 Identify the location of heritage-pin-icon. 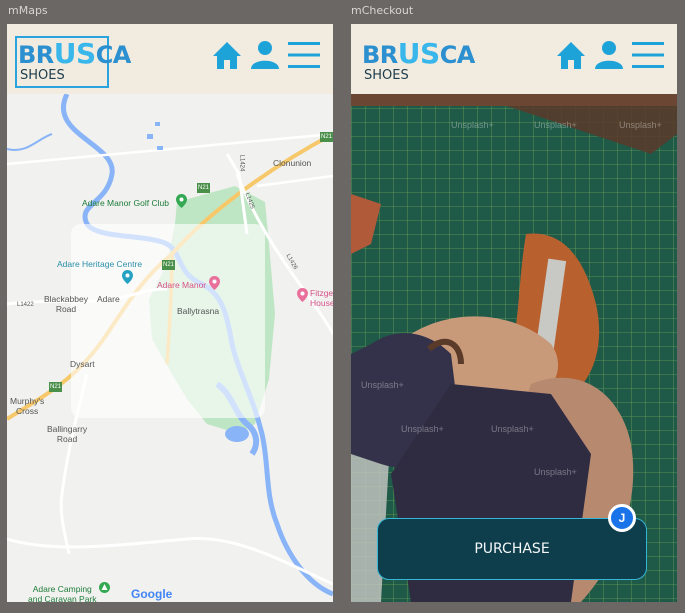
(127, 278).